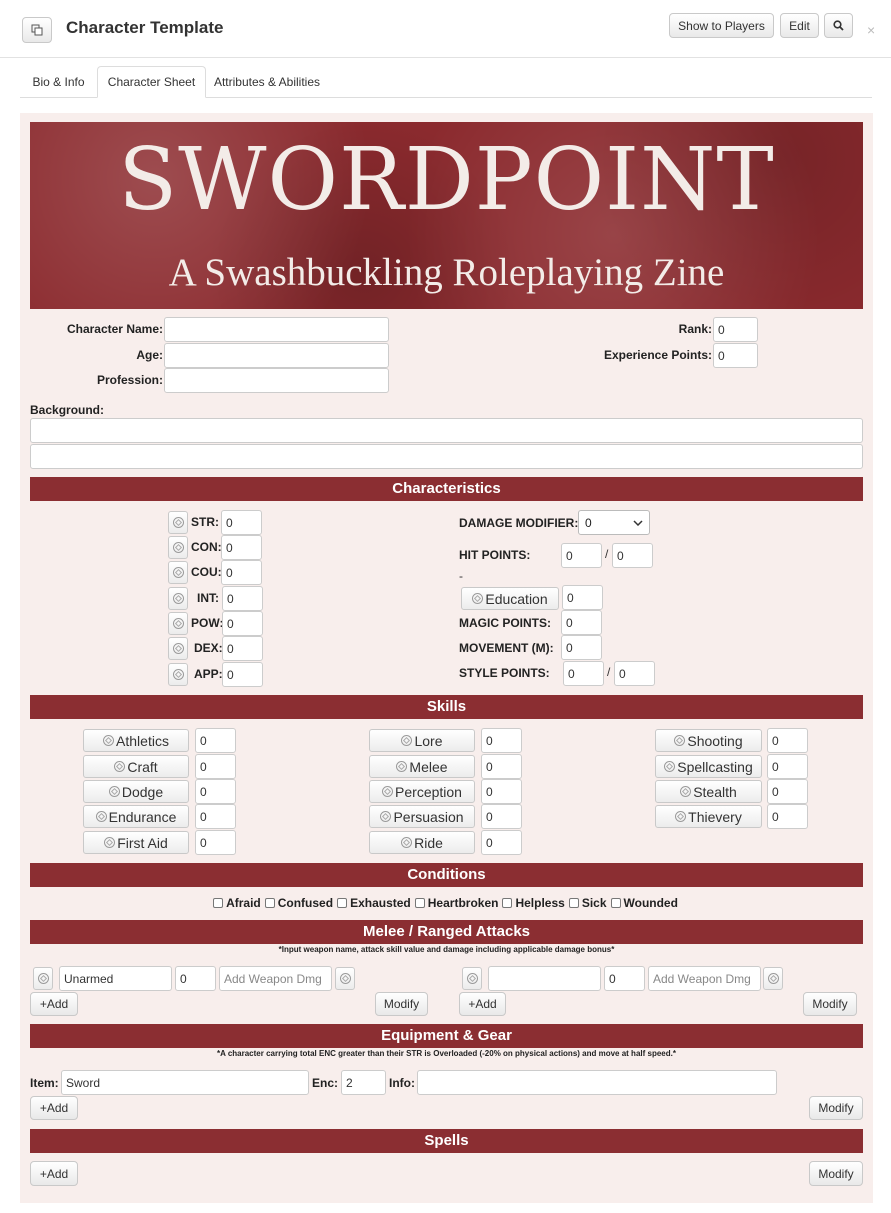 This screenshot has height=1213, width=891. What do you see at coordinates (582, 597) in the screenshot?
I see `education-input: 0` at bounding box center [582, 597].